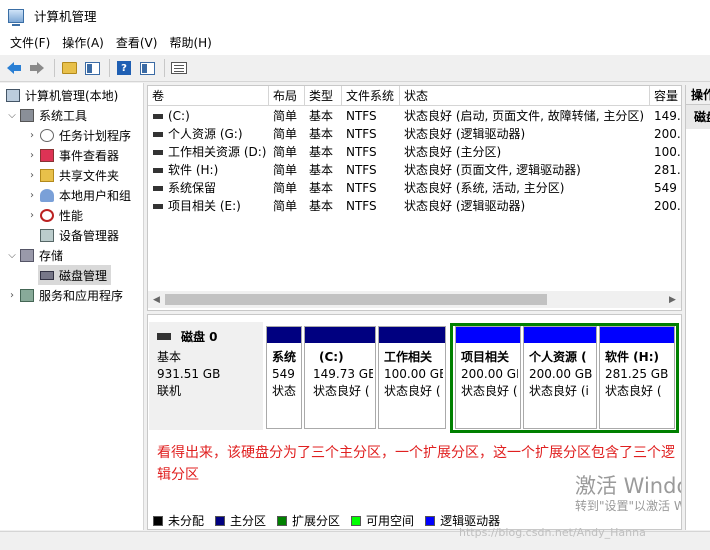  I want to click on volume-status: 状态良好 (页面文件, 逻辑驱动器), so click(492, 170).